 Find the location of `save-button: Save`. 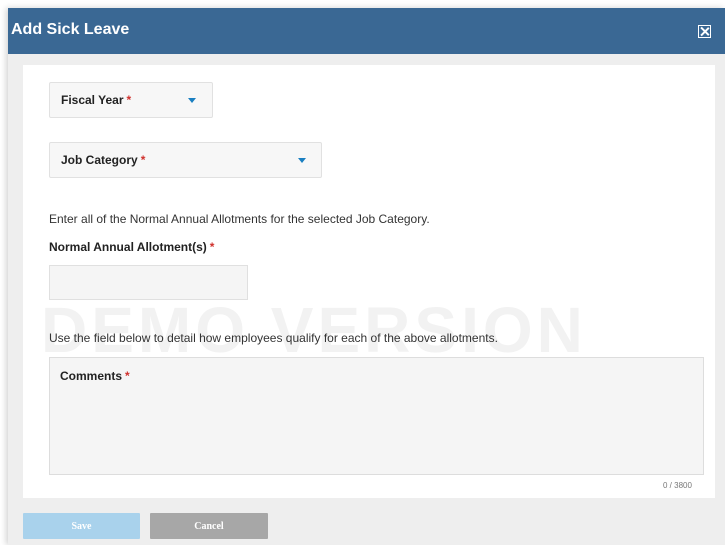

save-button: Save is located at coordinates (81, 526).